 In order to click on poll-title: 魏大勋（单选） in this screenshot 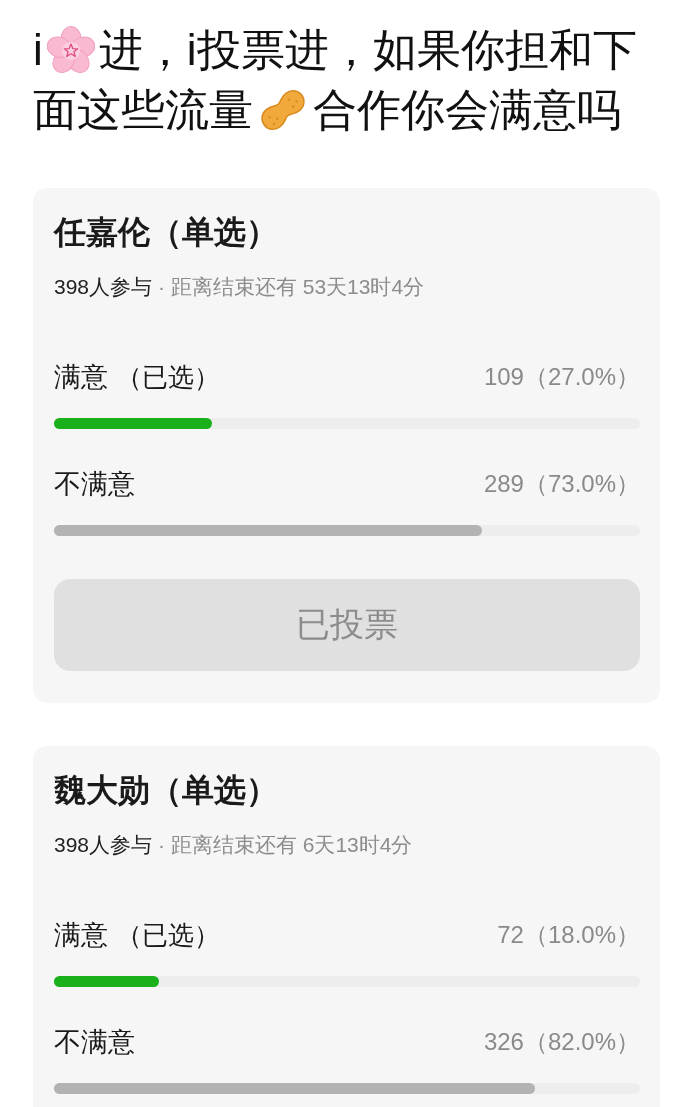, I will do `click(166, 790)`.